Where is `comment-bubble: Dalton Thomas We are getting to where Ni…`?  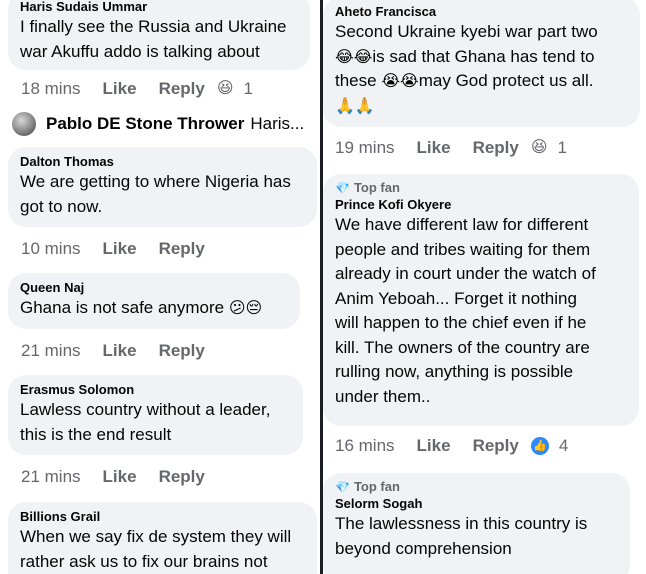 comment-bubble: Dalton Thomas We are getting to where Ni… is located at coordinates (162, 187).